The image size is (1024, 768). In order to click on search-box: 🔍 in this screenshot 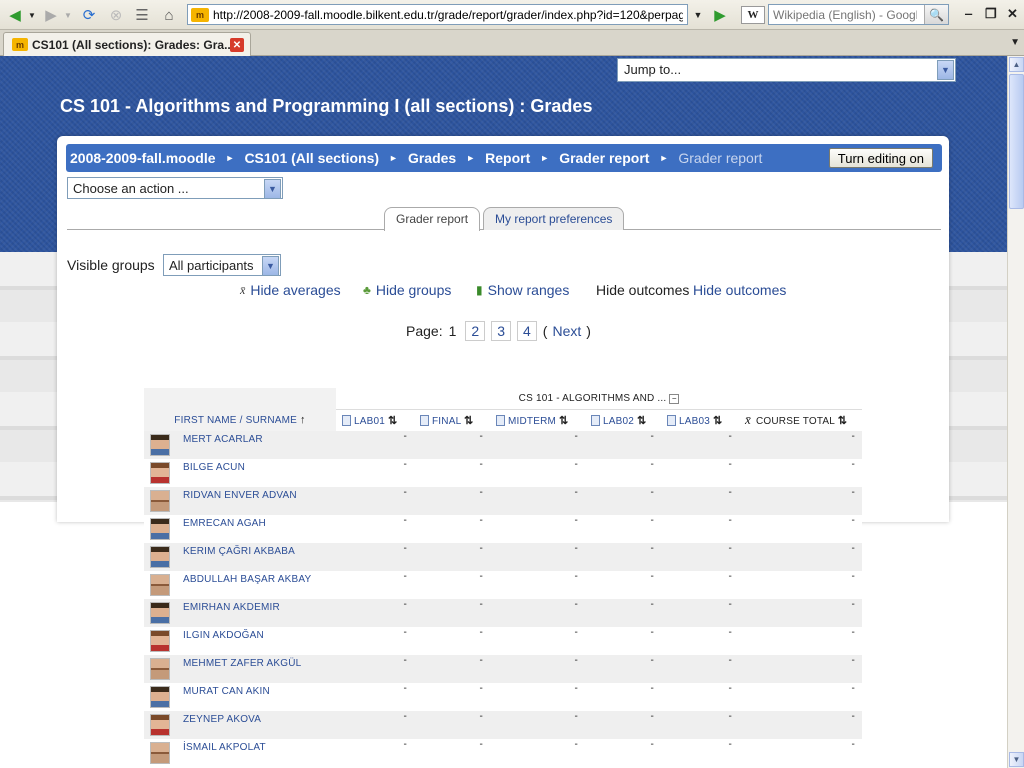, I will do `click(858, 14)`.